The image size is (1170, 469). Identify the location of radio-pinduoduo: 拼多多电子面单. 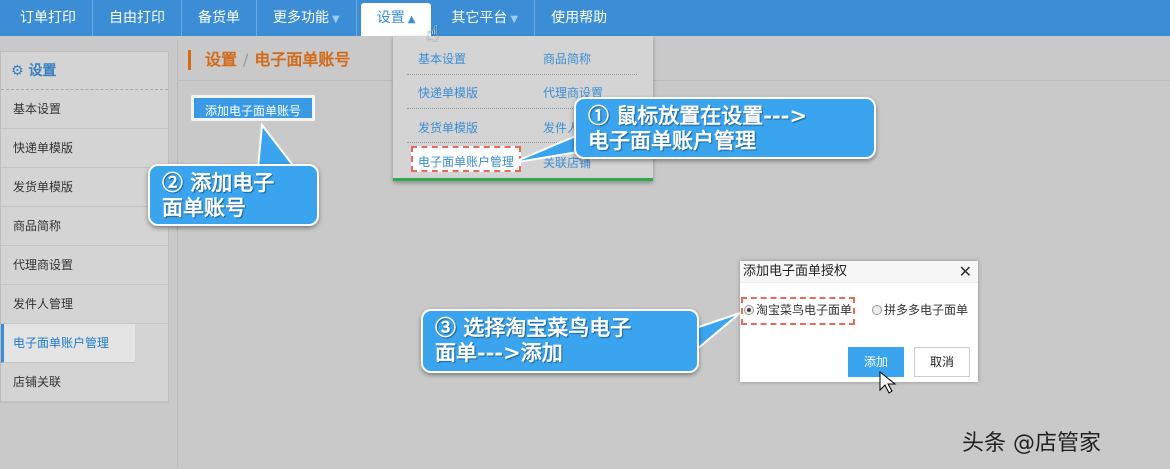
(920, 309).